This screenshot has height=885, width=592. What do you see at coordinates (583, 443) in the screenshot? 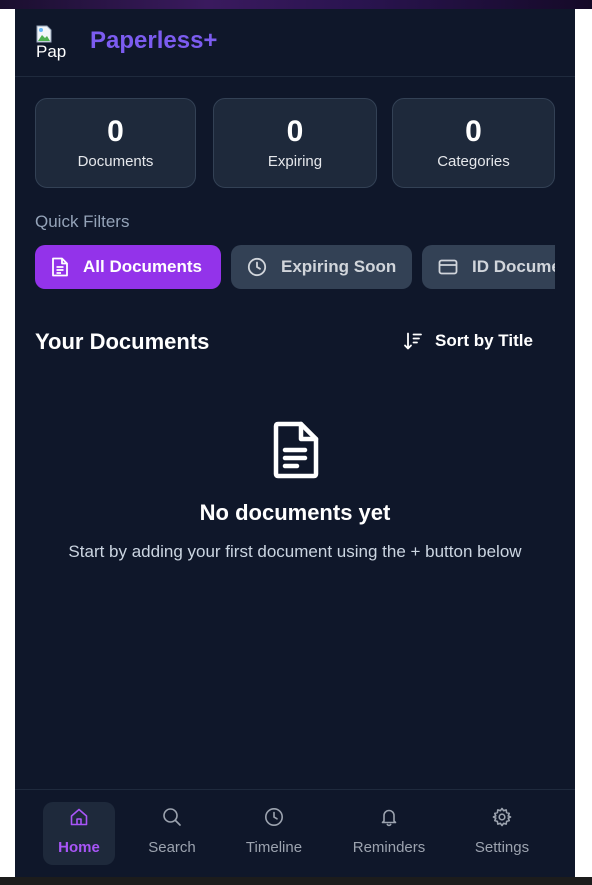
I see `window-right-edge` at bounding box center [583, 443].